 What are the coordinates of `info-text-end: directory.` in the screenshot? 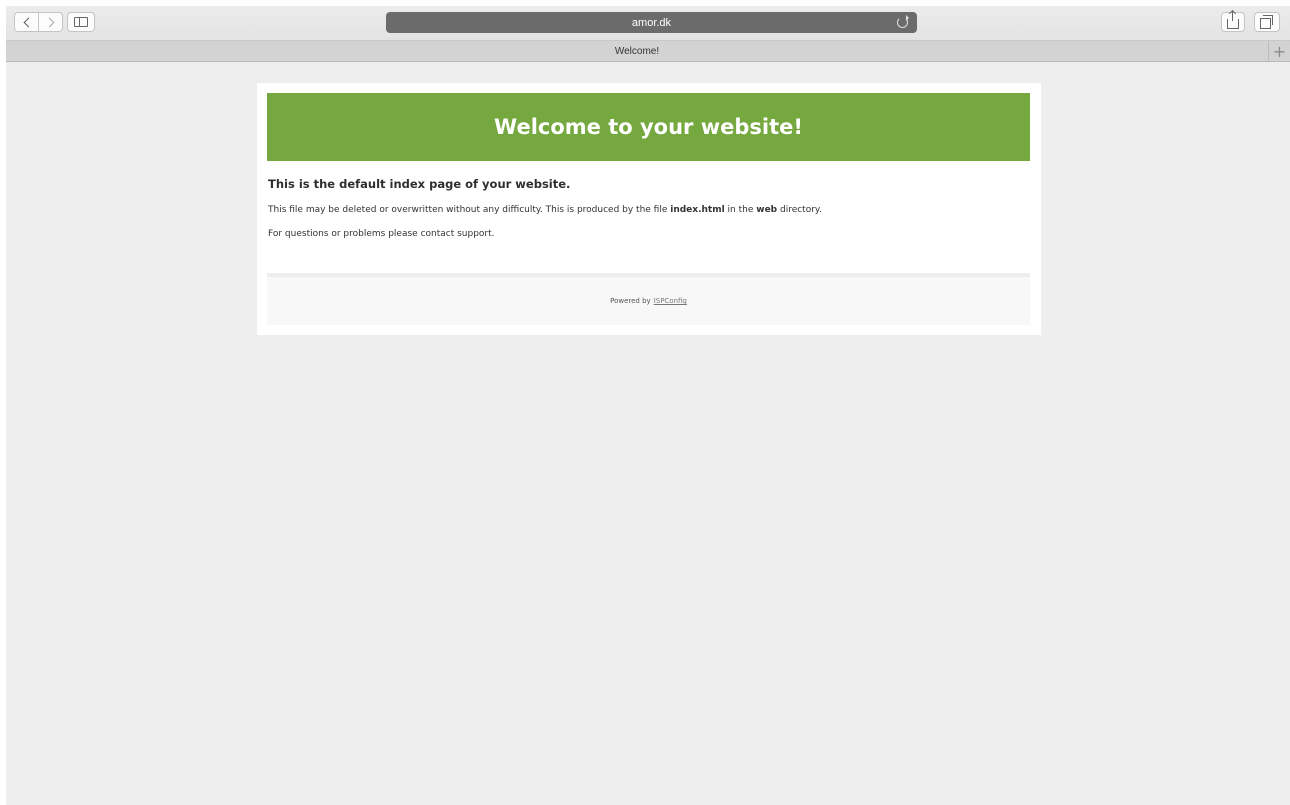 It's located at (799, 210).